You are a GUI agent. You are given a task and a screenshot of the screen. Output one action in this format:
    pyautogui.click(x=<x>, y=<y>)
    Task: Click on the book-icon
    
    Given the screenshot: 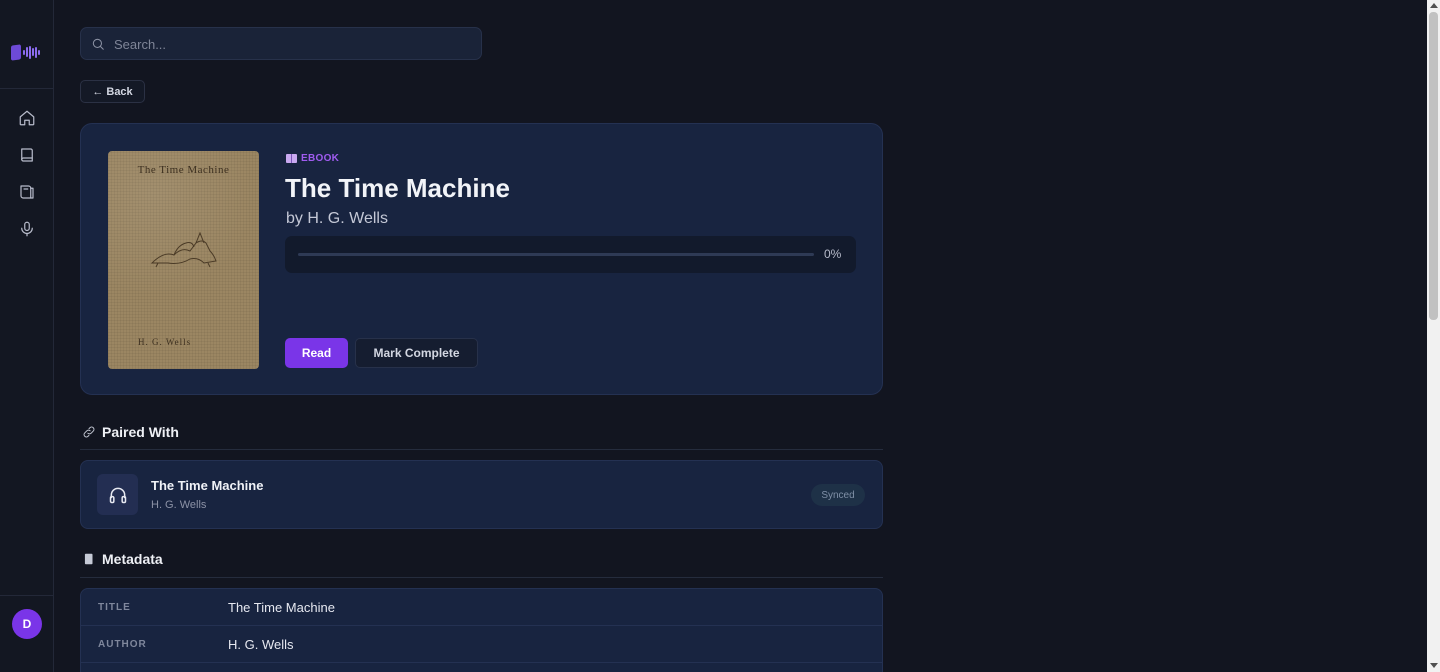 What is the action you would take?
    pyautogui.click(x=27, y=155)
    